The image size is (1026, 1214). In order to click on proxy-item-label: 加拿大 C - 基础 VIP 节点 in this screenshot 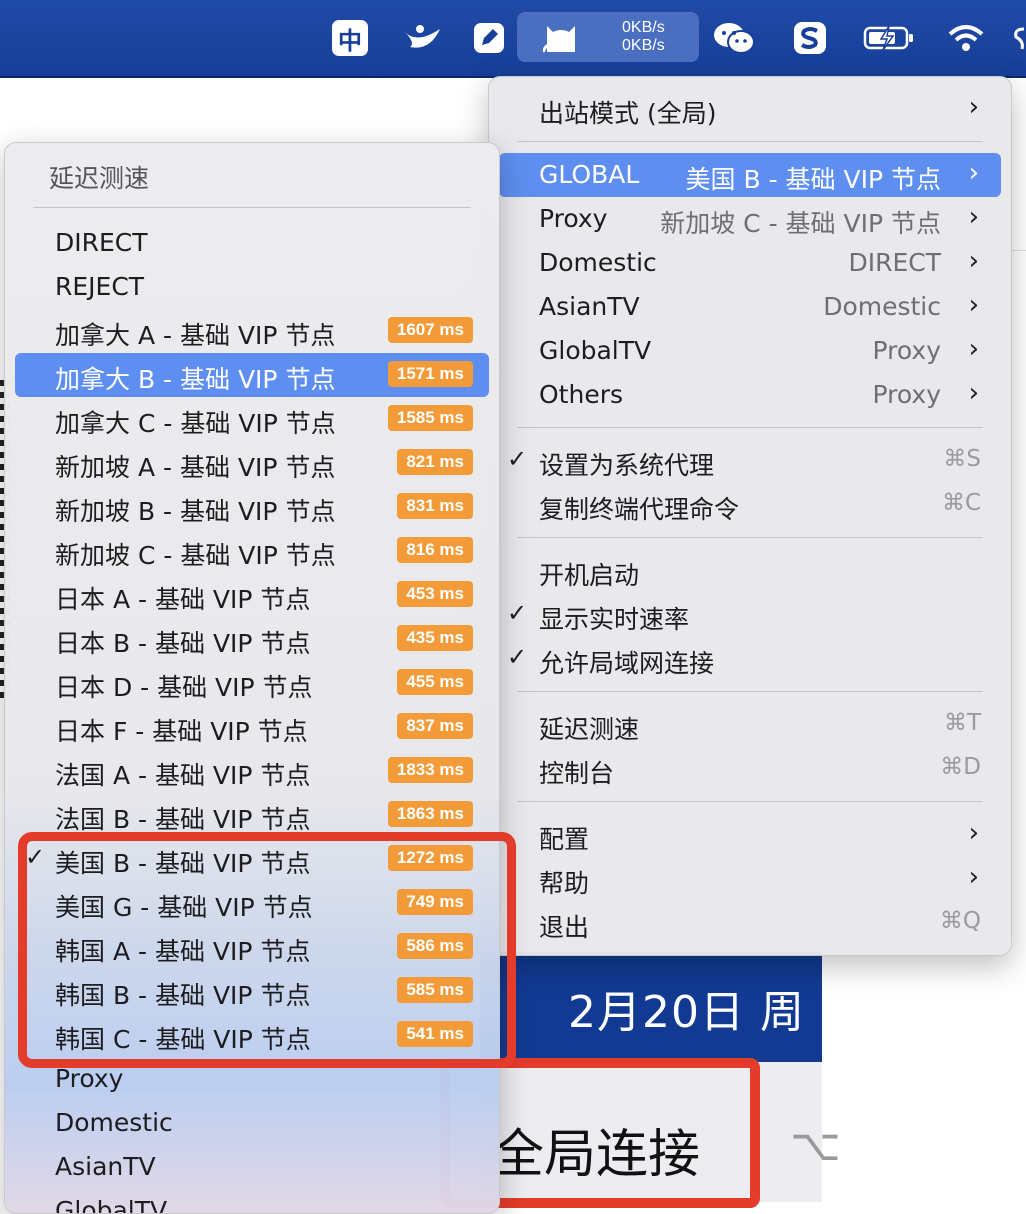, I will do `click(195, 423)`.